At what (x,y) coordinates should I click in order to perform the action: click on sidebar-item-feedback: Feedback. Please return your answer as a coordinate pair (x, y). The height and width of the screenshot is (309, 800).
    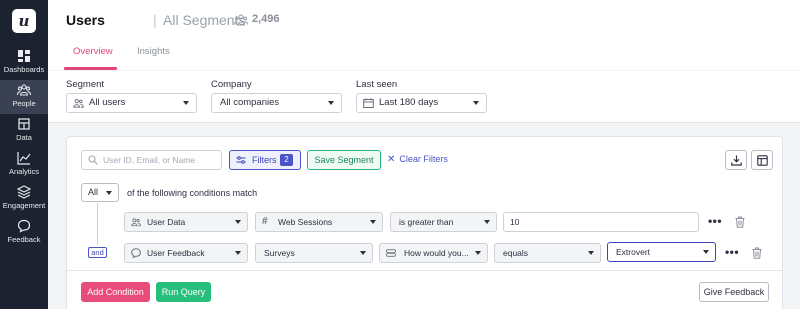
    Looking at the image, I should click on (24, 233).